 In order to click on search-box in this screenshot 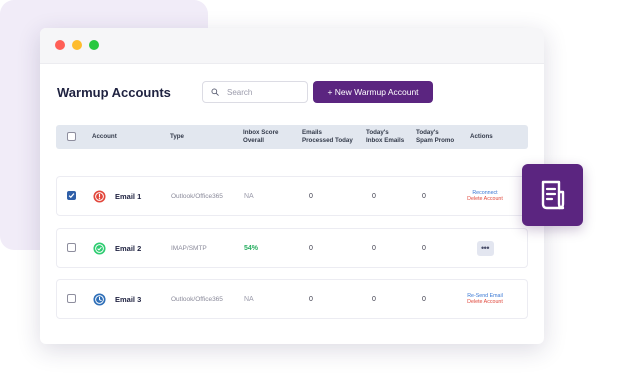, I will do `click(255, 92)`.